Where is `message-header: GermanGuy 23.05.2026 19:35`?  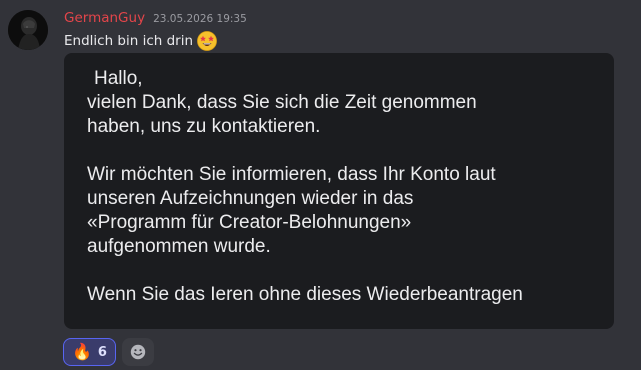
message-header: GermanGuy 23.05.2026 19:35 is located at coordinates (155, 19).